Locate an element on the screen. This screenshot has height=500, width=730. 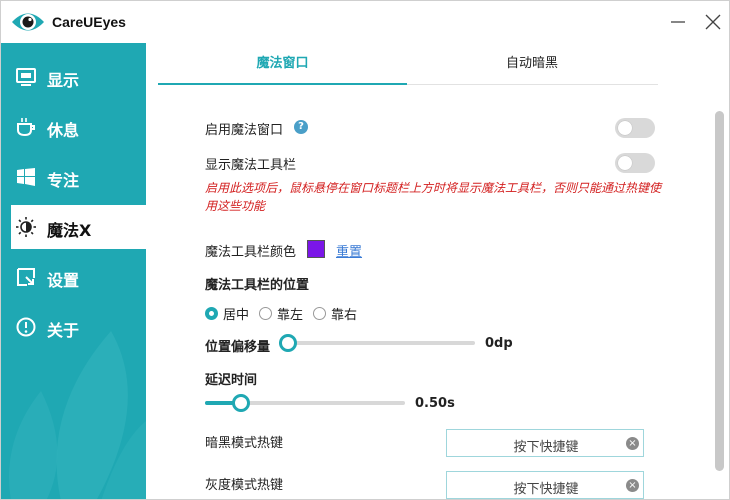
radio-label: 居中 is located at coordinates (236, 315).